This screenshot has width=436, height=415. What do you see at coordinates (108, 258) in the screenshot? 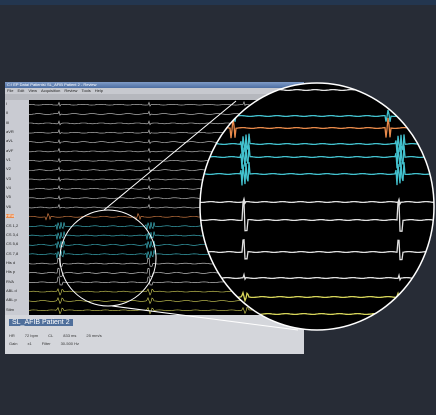
I see `zoom-source-circle` at bounding box center [108, 258].